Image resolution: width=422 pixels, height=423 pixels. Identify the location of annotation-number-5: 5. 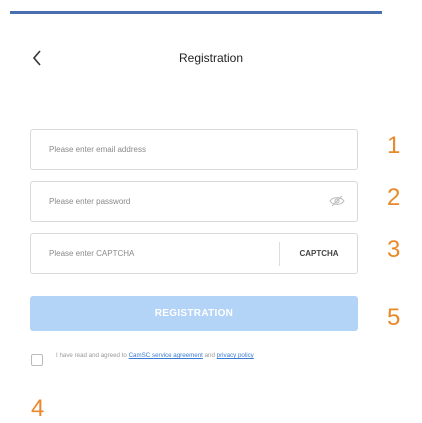
(394, 317).